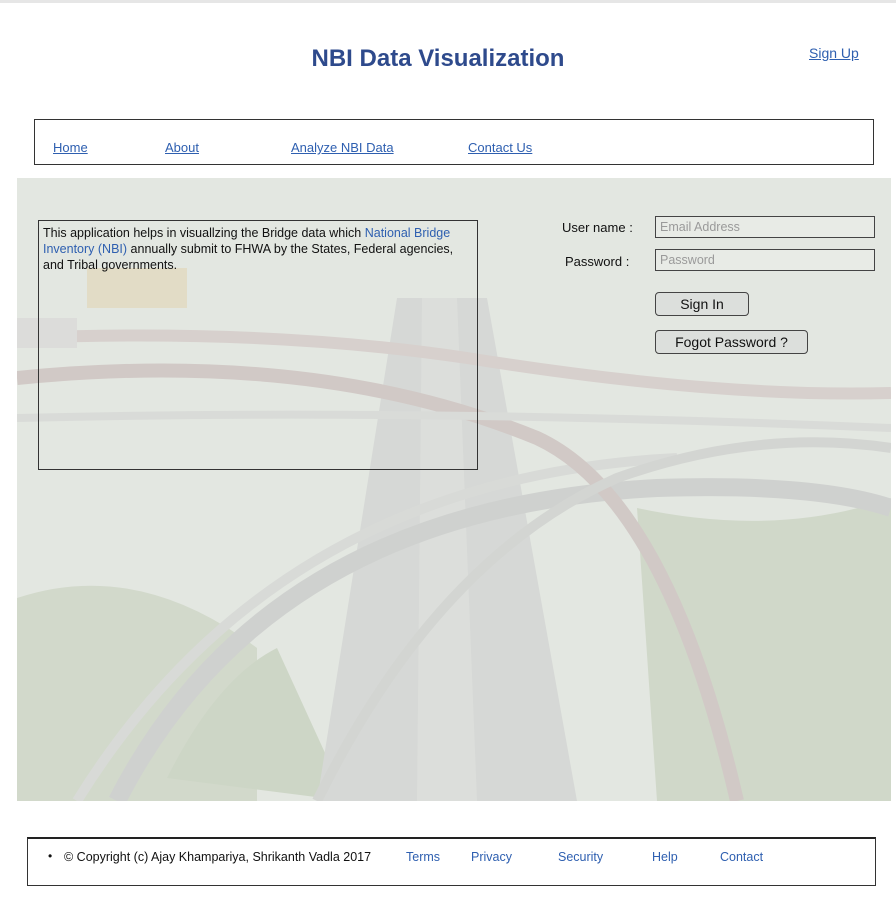 This screenshot has width=896, height=898. Describe the element at coordinates (702, 304) in the screenshot. I see `sign-in-button: Sign In` at that location.